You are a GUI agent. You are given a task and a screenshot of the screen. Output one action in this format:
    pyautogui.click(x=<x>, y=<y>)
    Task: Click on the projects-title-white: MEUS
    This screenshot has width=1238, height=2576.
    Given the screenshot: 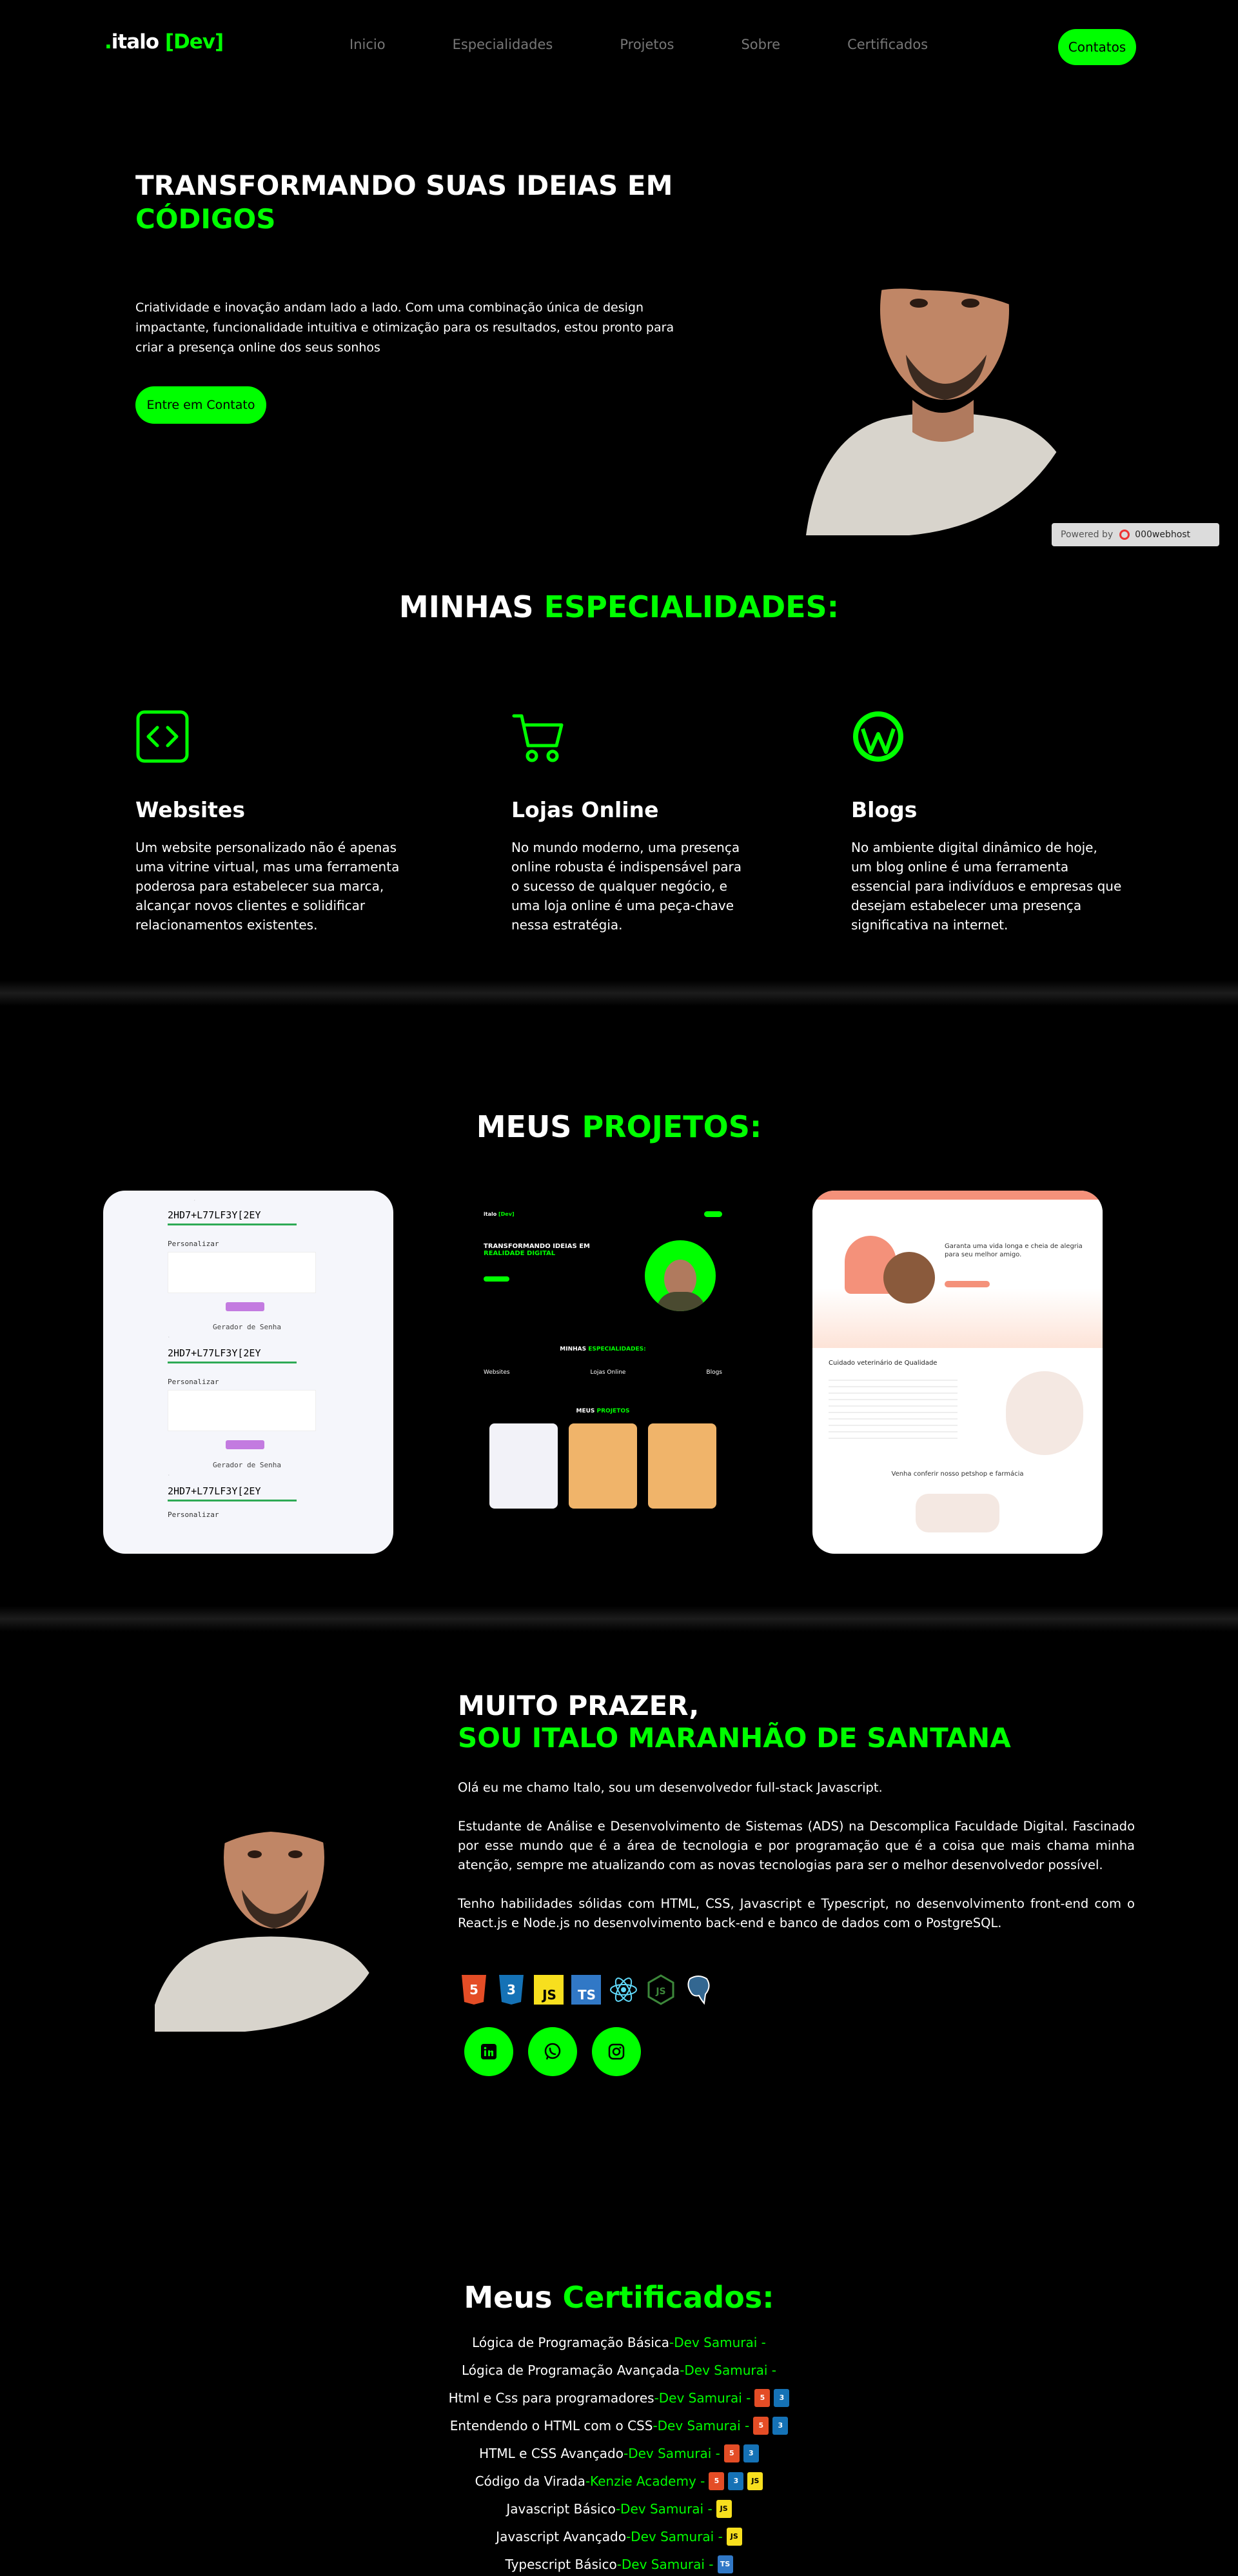 What is the action you would take?
    pyautogui.click(x=529, y=1126)
    